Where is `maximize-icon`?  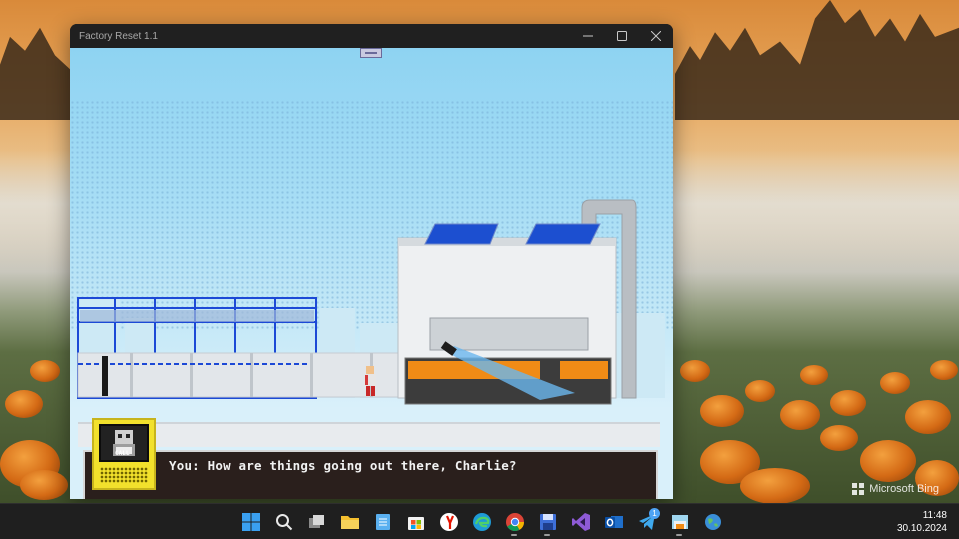
maximize-icon is located at coordinates (622, 36).